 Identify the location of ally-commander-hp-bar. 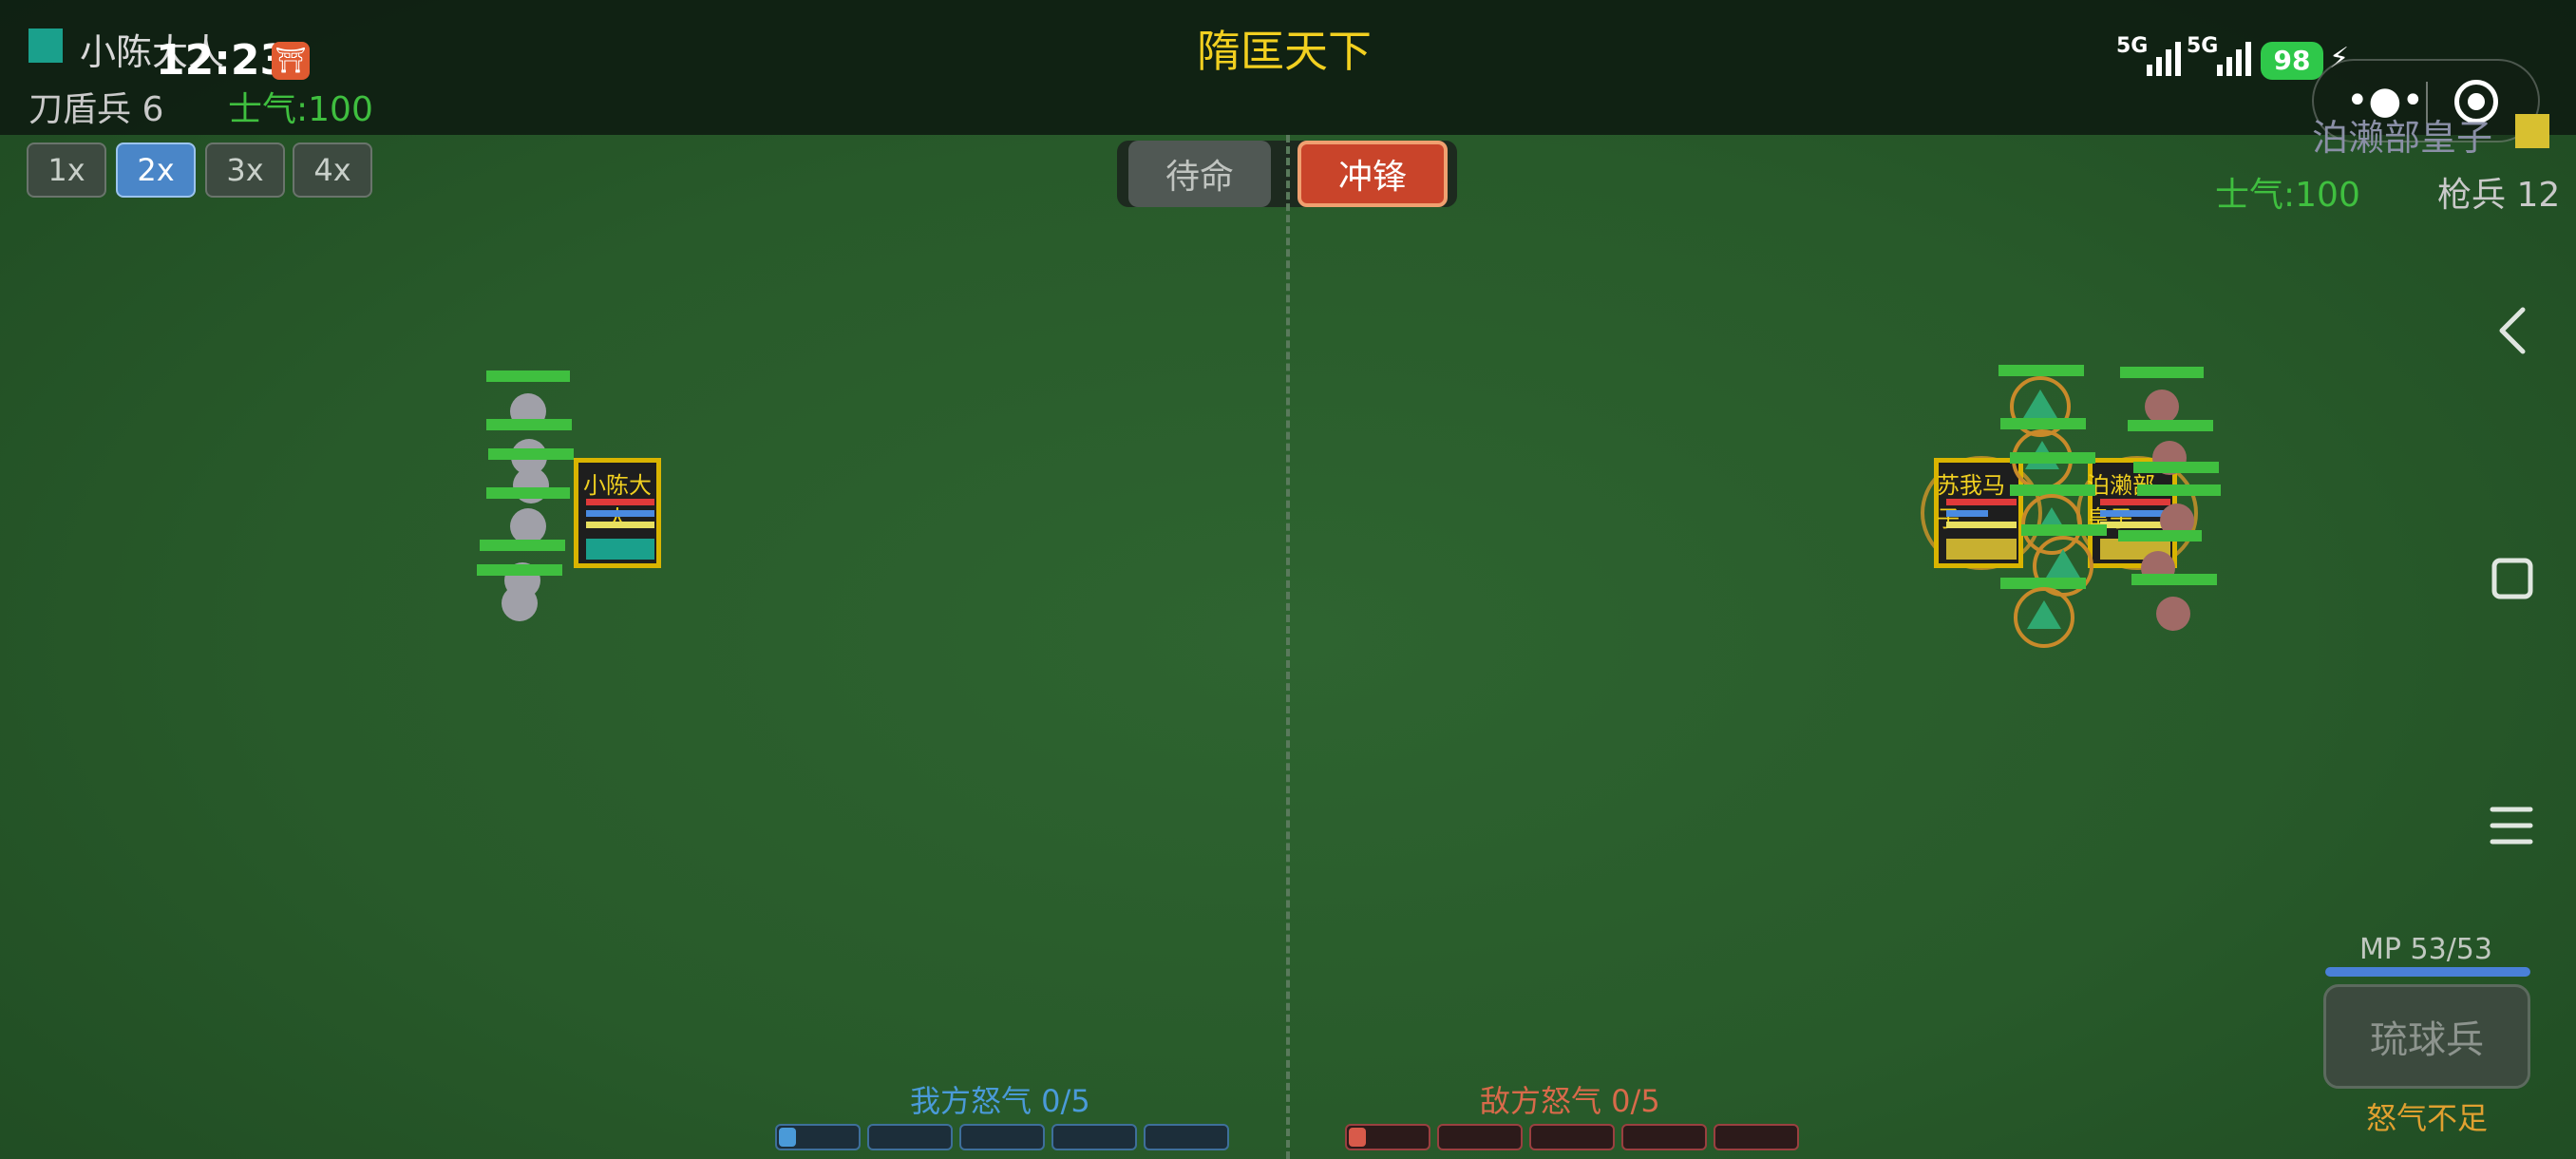
(620, 502).